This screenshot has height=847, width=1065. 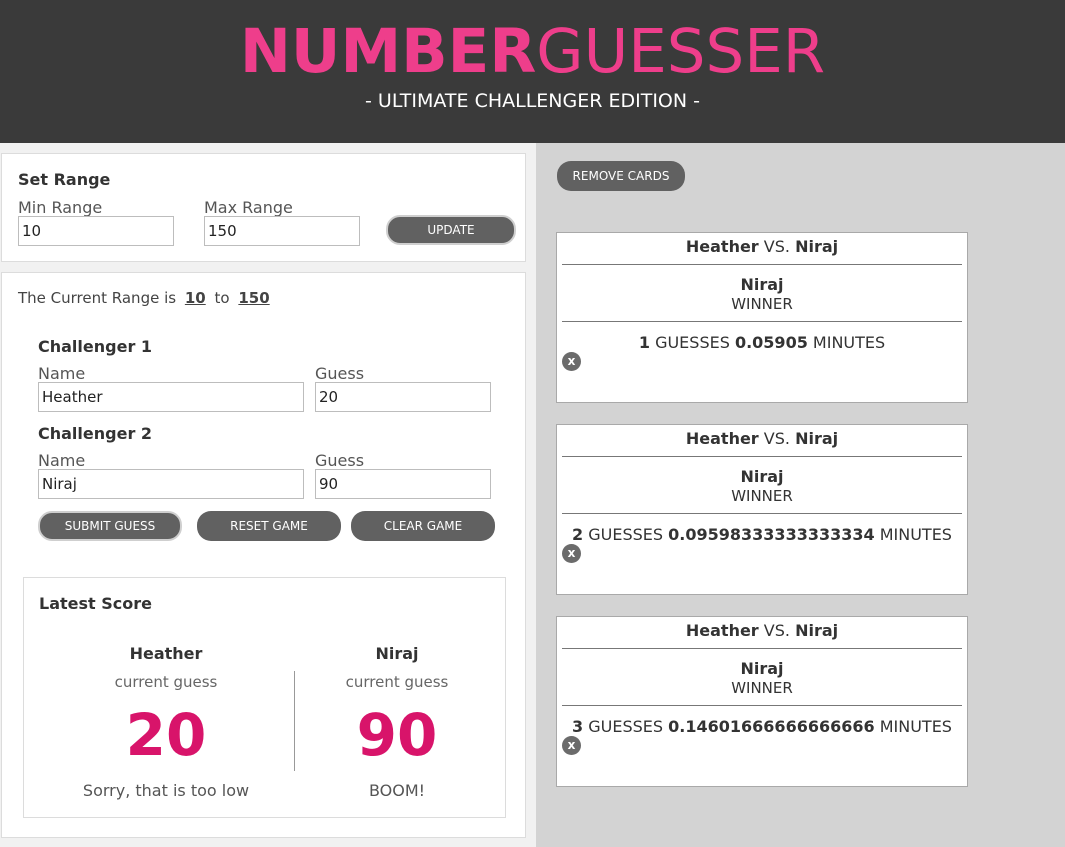 I want to click on current-range-to: to, so click(x=222, y=298).